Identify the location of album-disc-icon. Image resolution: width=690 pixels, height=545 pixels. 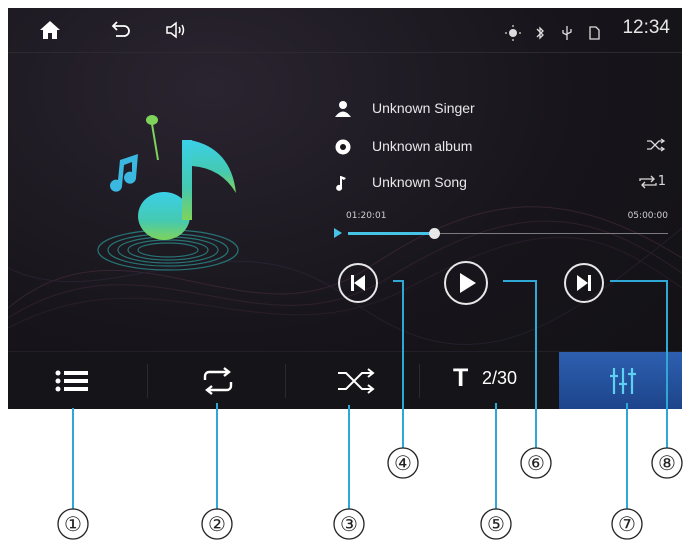
(343, 147).